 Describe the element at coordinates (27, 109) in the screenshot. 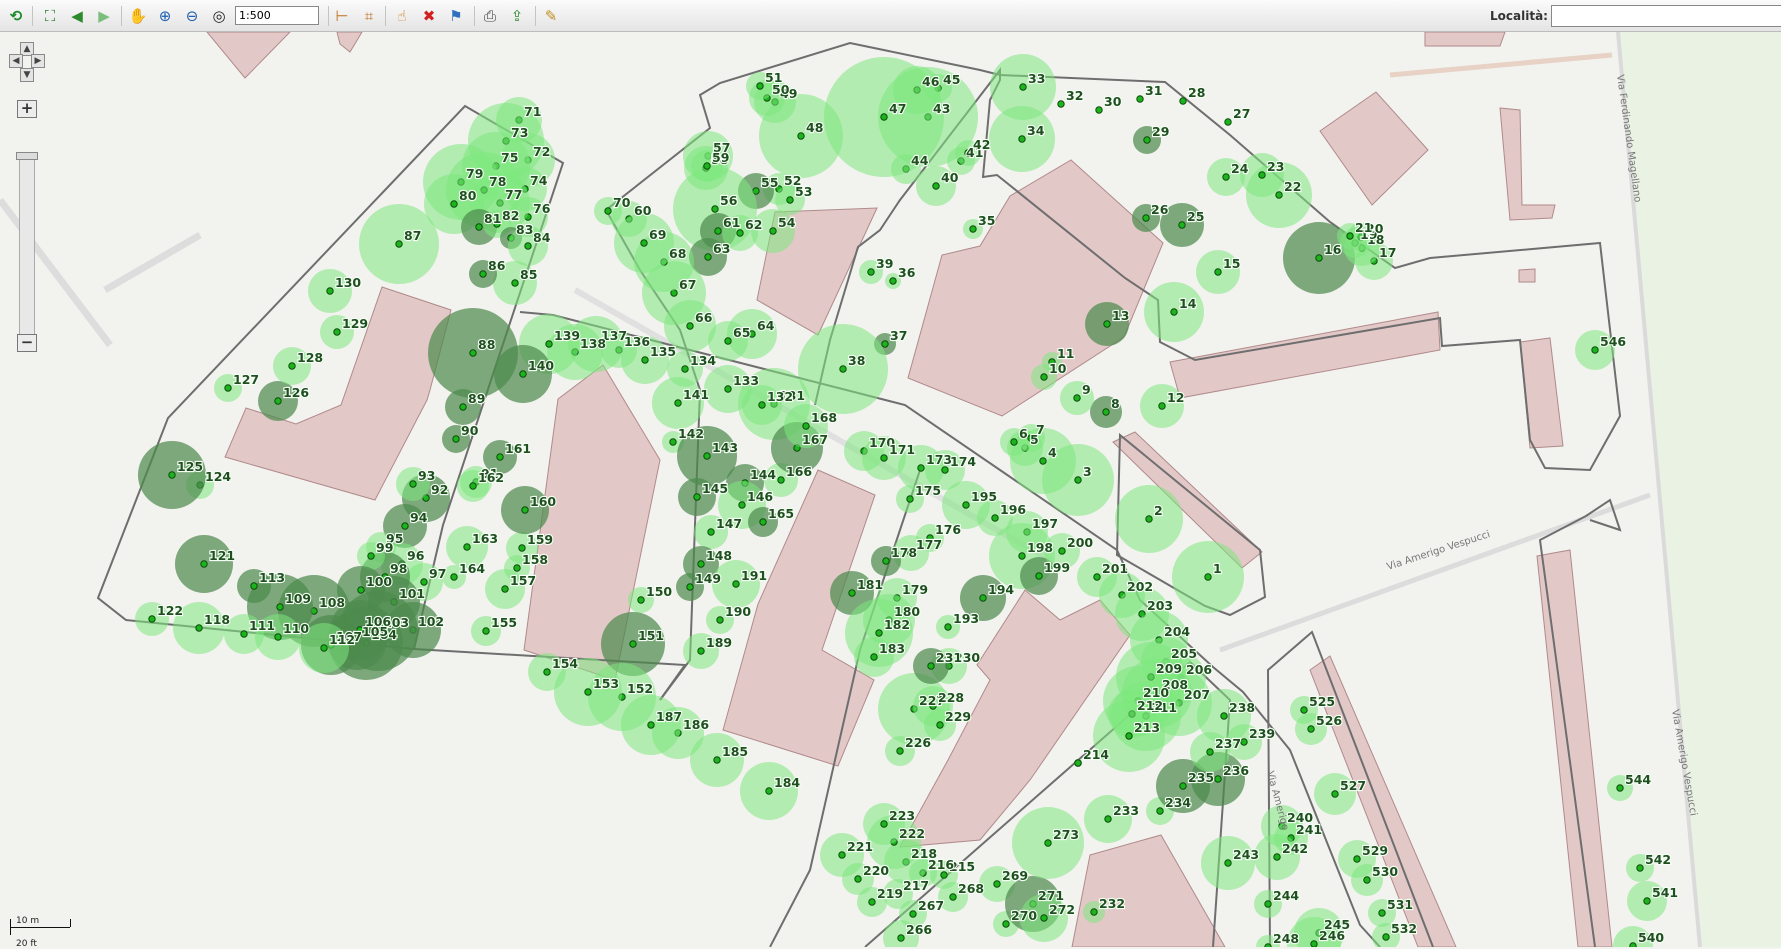

I see `zoom-in-button: +` at that location.